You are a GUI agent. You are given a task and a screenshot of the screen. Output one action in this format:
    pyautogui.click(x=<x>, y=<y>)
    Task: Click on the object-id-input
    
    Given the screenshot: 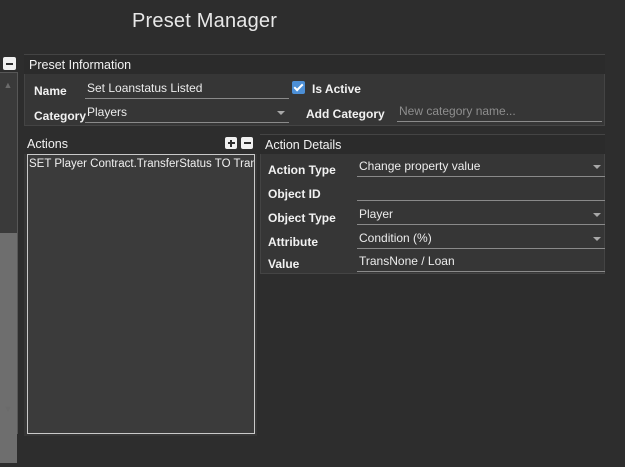 What is the action you would take?
    pyautogui.click(x=482, y=190)
    